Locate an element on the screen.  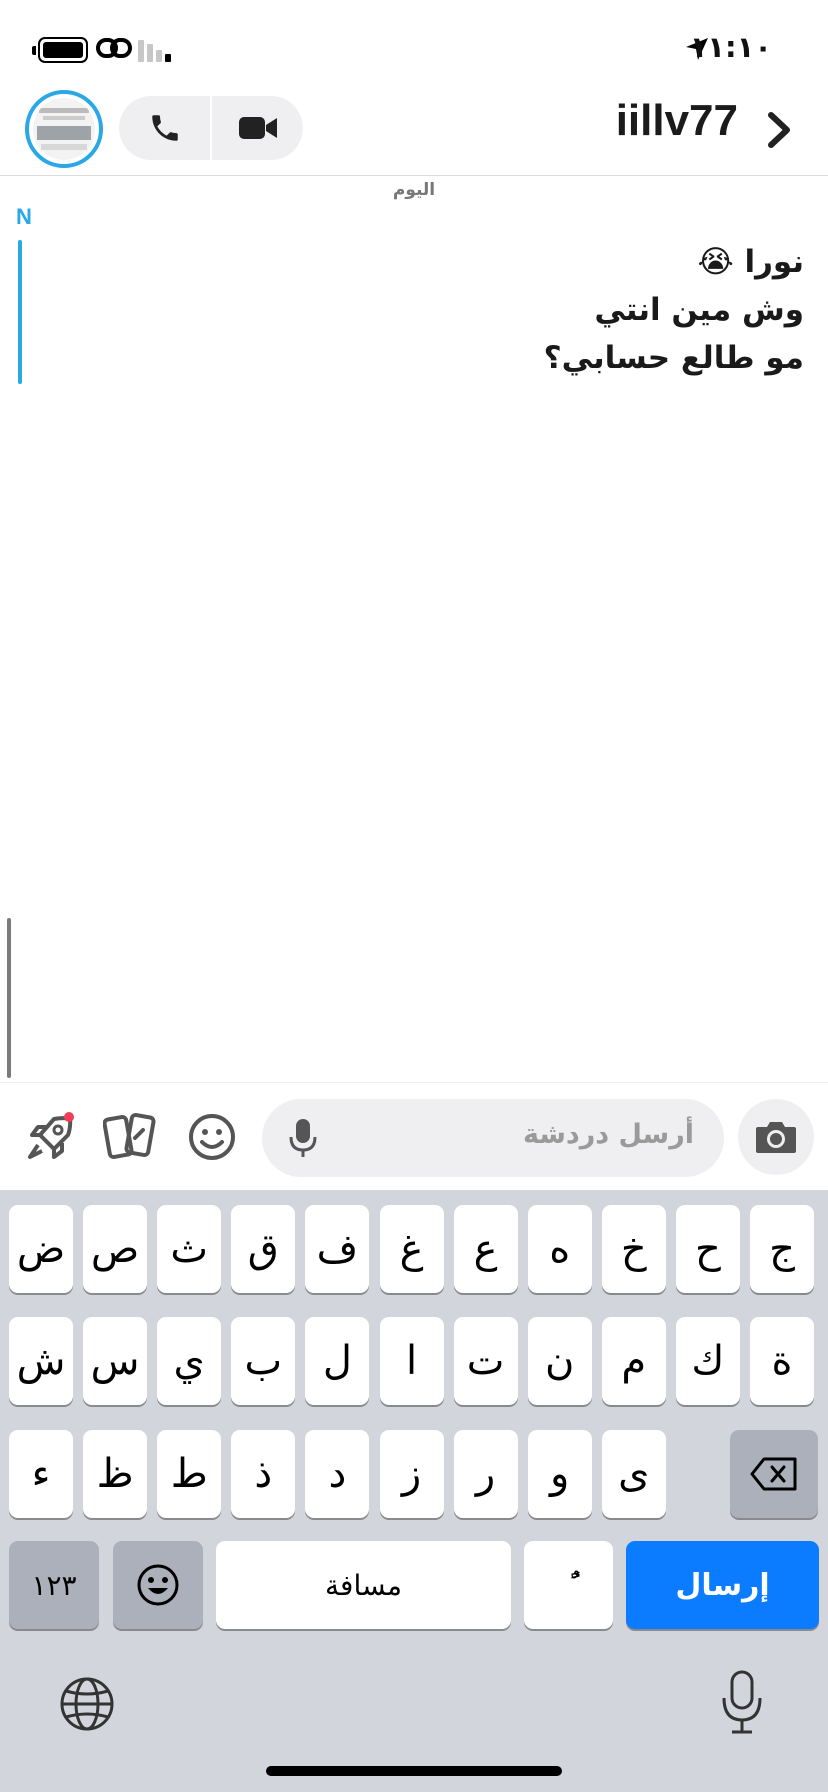
letter-key: ى is located at coordinates (633, 1474).